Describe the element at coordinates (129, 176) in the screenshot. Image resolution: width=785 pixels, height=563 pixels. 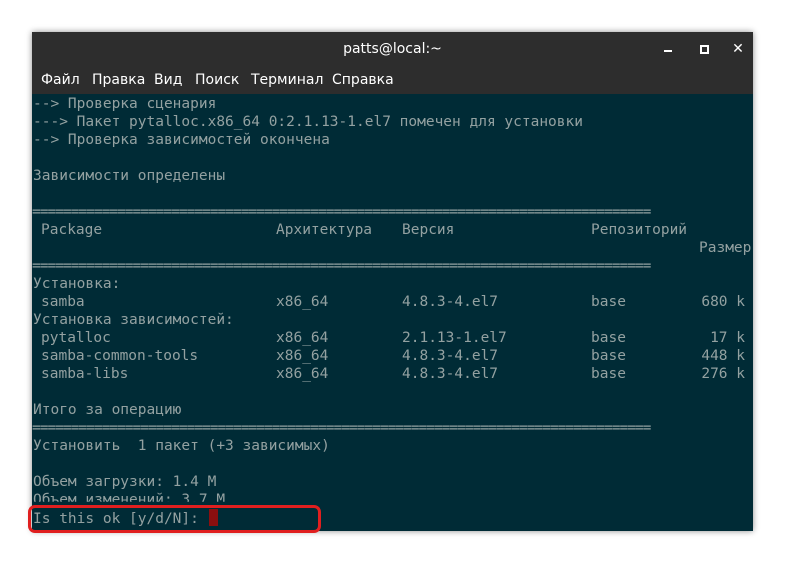
I see `output-line: Зависимости определены` at that location.